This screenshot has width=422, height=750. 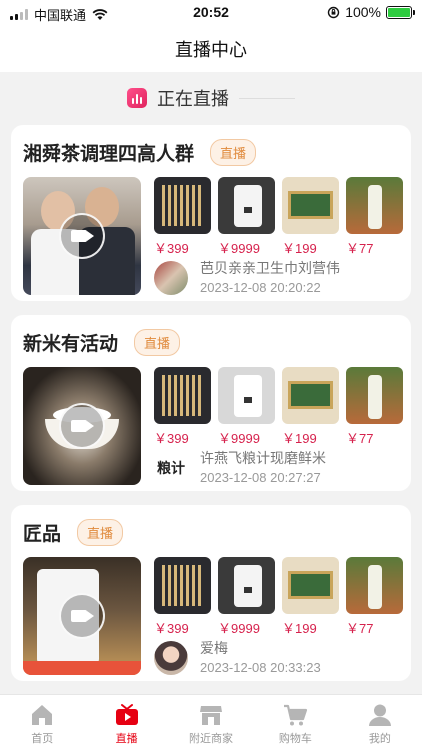 What do you see at coordinates (363, 12) in the screenshot?
I see `battery-percent: 100%` at bounding box center [363, 12].